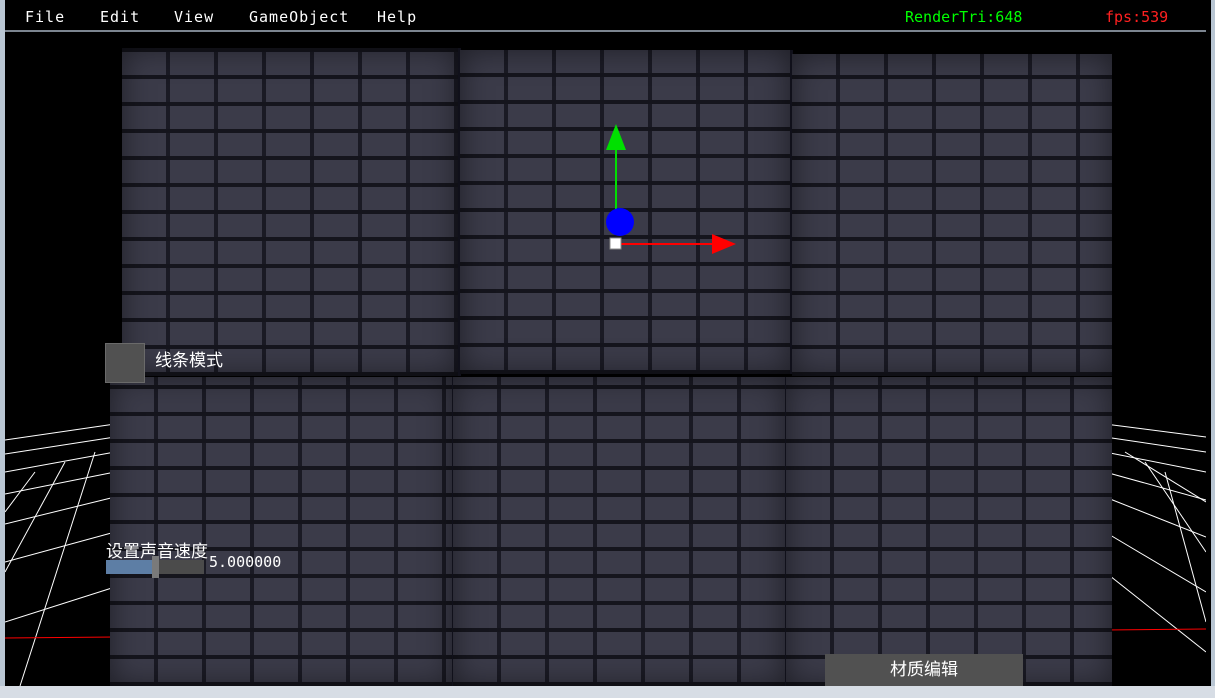 The height and width of the screenshot is (698, 1215). I want to click on menu-edit: Edit, so click(120, 17).